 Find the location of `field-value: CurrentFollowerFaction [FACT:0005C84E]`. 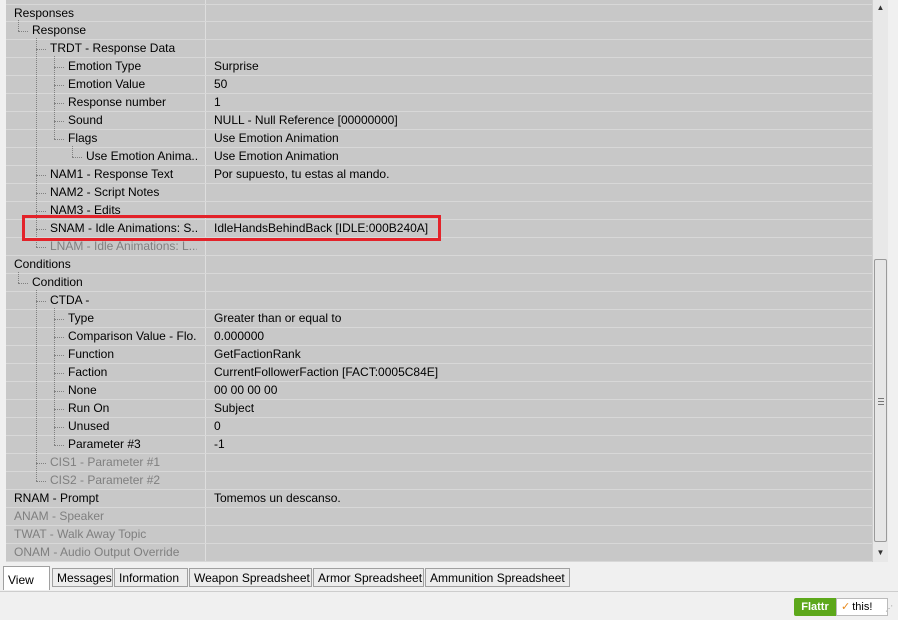

field-value: CurrentFollowerFaction [FACT:0005C84E] is located at coordinates (326, 372).